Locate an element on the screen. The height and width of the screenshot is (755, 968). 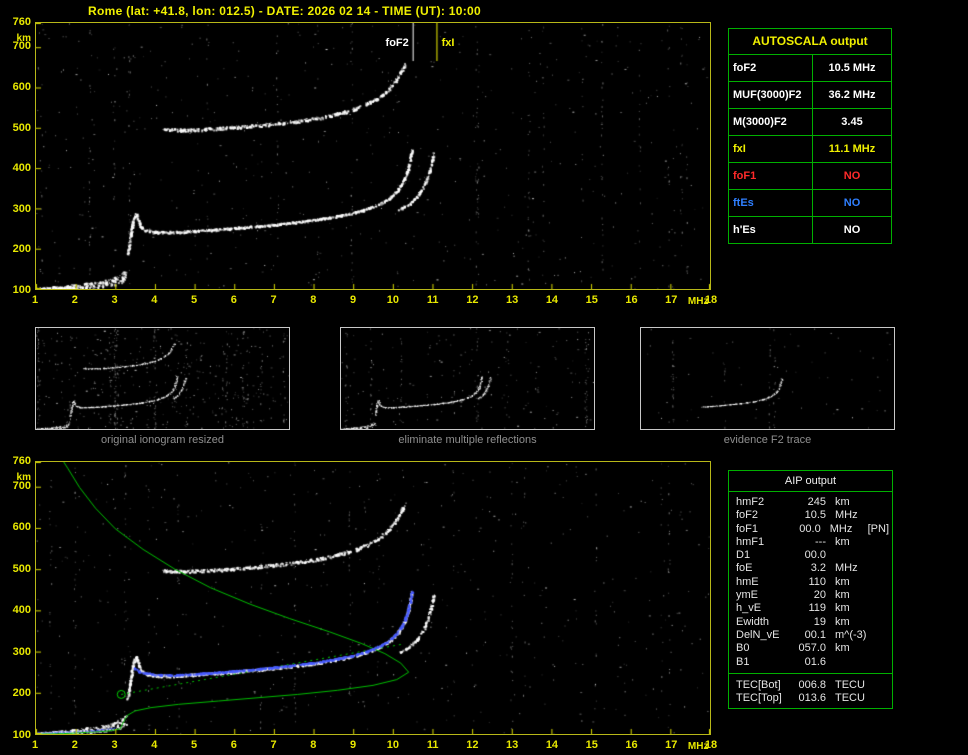
autoscala-row-fof1: foF1 NO is located at coordinates (810, 176).